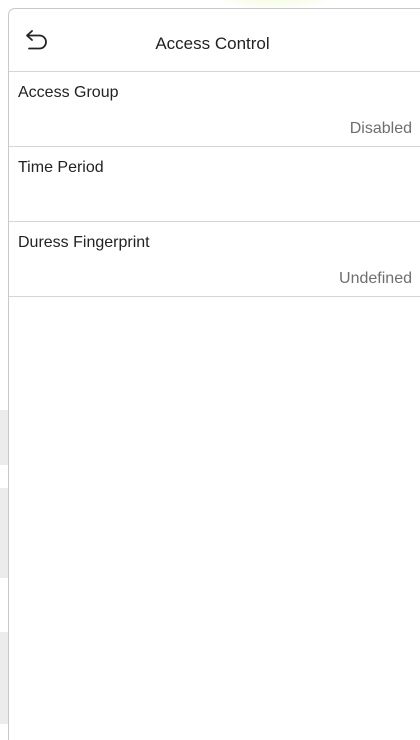  I want to click on menu-item-time-period: Time Period, so click(214, 184).